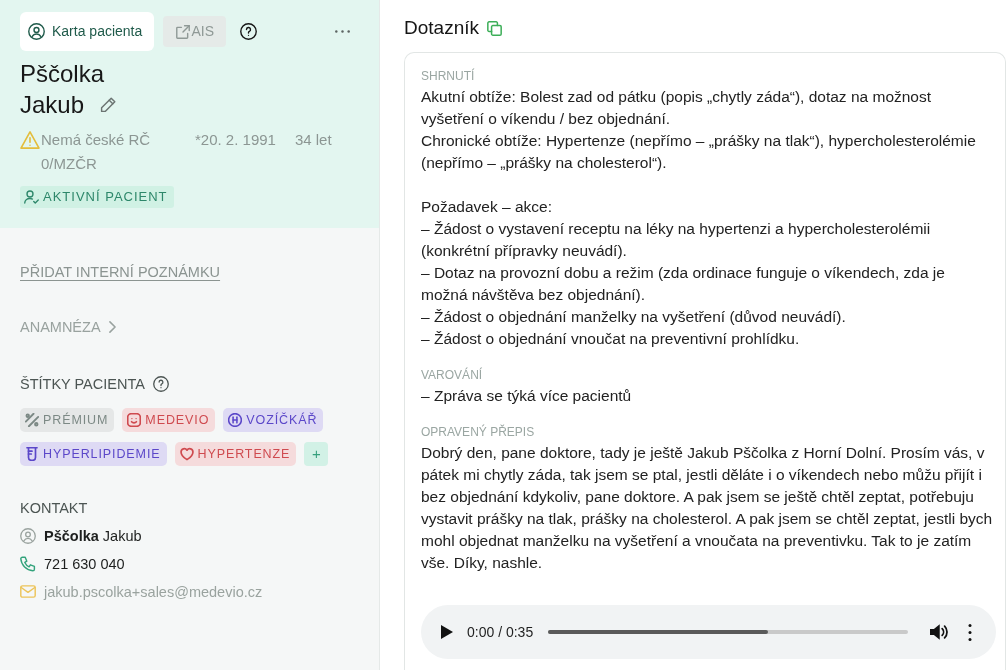 Image resolution: width=1007 pixels, height=670 pixels. Describe the element at coordinates (452, 375) in the screenshot. I see `section-label: VAROVÁNÍ` at that location.